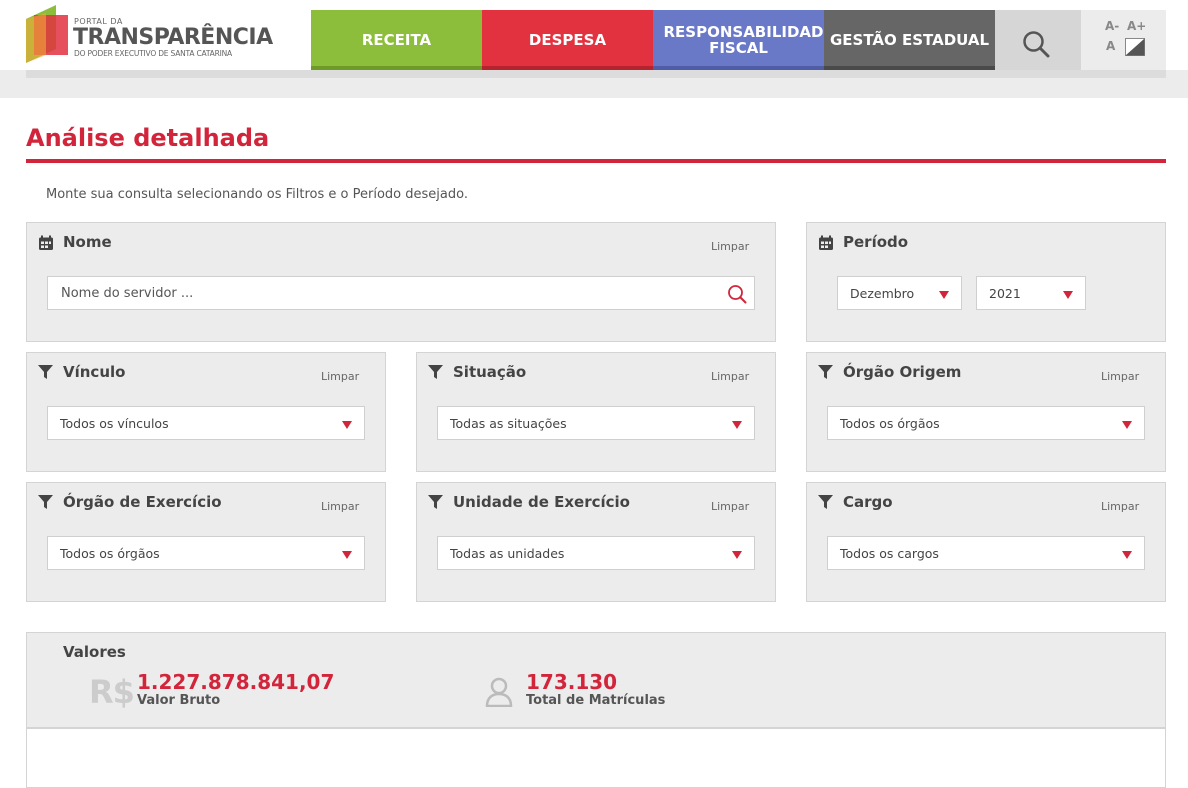  What do you see at coordinates (173, 37) in the screenshot?
I see `logo-title: TRANSPARÊNCIA` at bounding box center [173, 37].